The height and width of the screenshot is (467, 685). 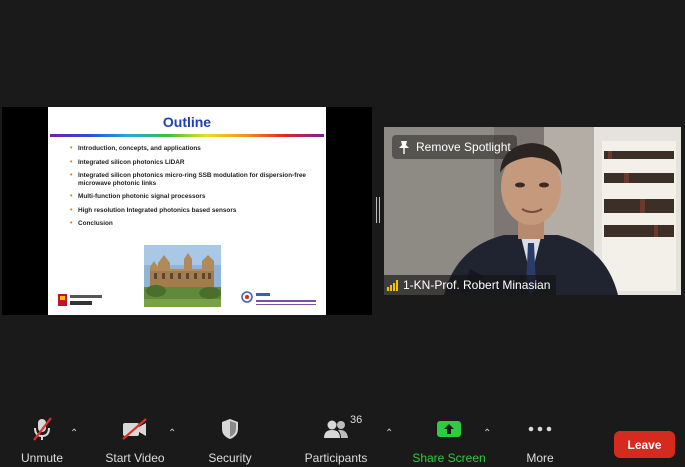 What do you see at coordinates (195, 149) in the screenshot?
I see `slide-bullet: Introduction, concepts, and applications` at bounding box center [195, 149].